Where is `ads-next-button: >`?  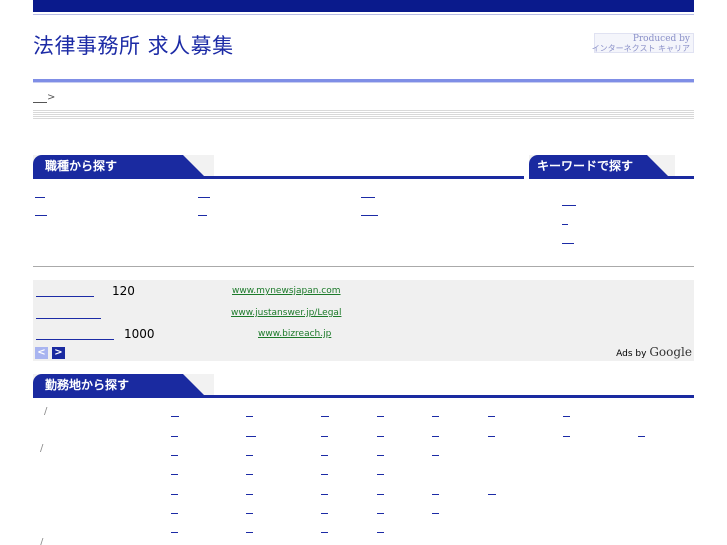
ads-next-button: > is located at coordinates (58, 353).